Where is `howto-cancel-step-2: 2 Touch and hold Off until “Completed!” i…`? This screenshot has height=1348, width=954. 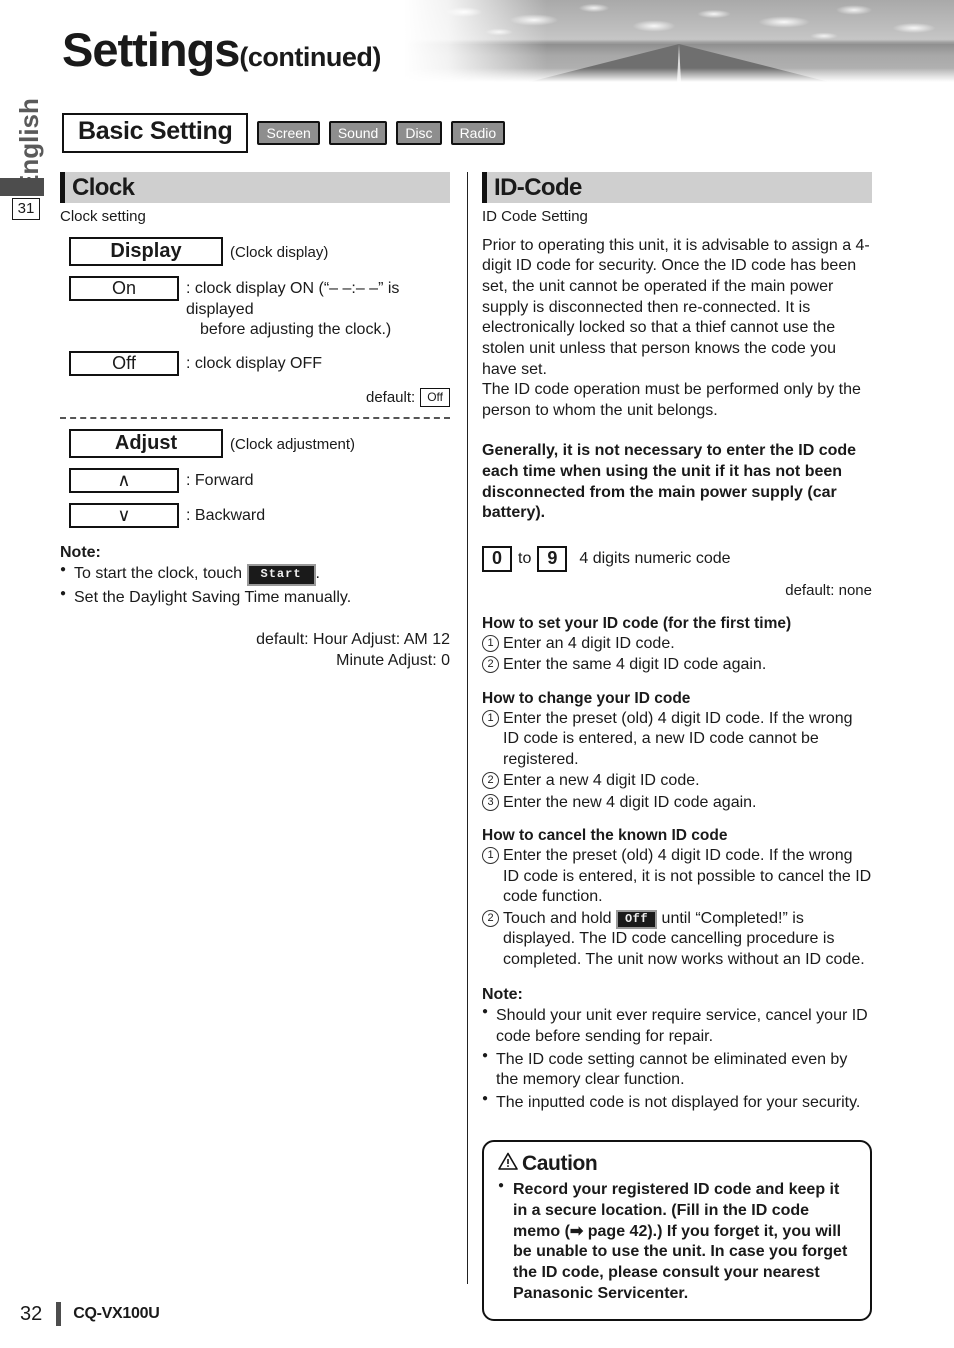 howto-cancel-step-2: 2 Touch and hold Off until “Completed!” i… is located at coordinates (677, 939).